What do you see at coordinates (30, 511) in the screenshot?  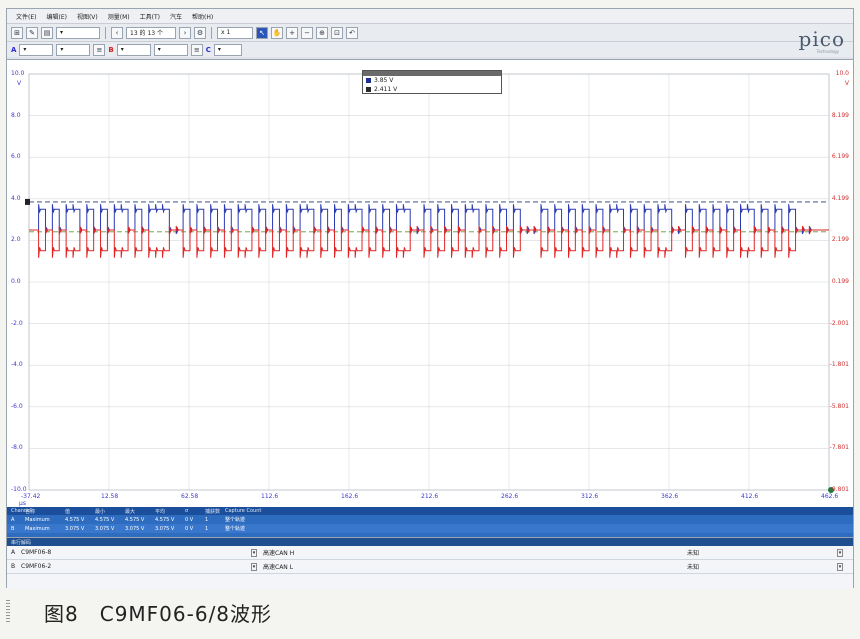 I see `measurement-header-cell: 名称` at bounding box center [30, 511].